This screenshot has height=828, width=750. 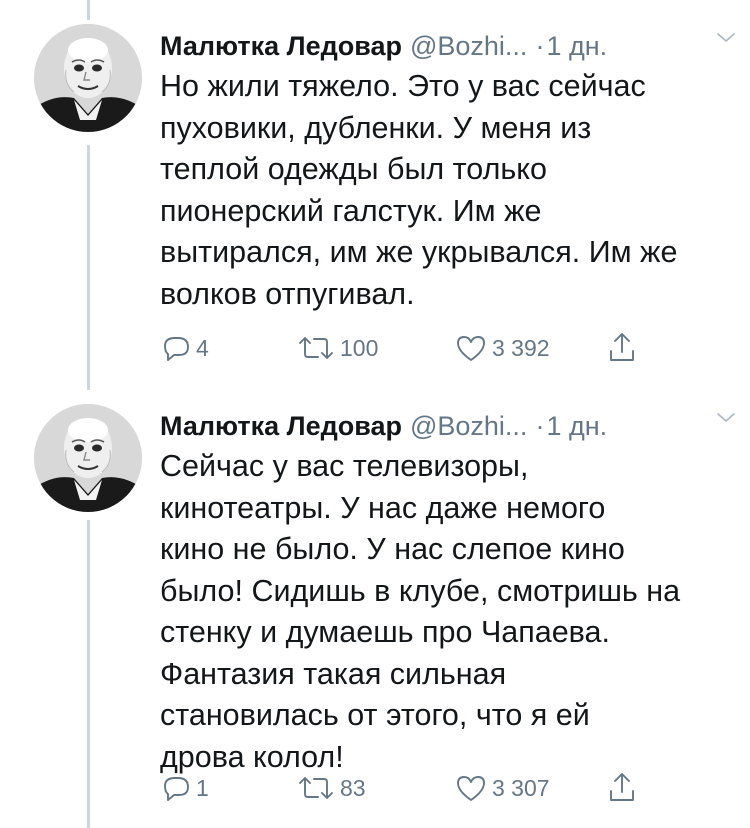 I want to click on retweet-button: 83, so click(x=331, y=788).